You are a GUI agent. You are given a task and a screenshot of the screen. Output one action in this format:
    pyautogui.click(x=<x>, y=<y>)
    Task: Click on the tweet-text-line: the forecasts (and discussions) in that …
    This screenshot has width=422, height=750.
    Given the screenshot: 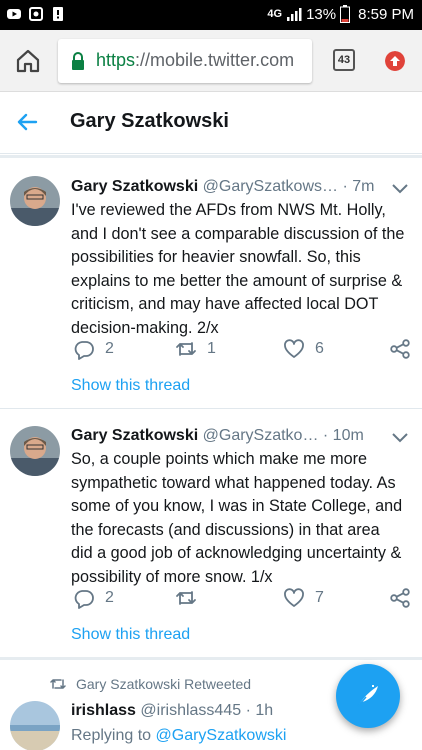 What is the action you would take?
    pyautogui.click(x=225, y=529)
    